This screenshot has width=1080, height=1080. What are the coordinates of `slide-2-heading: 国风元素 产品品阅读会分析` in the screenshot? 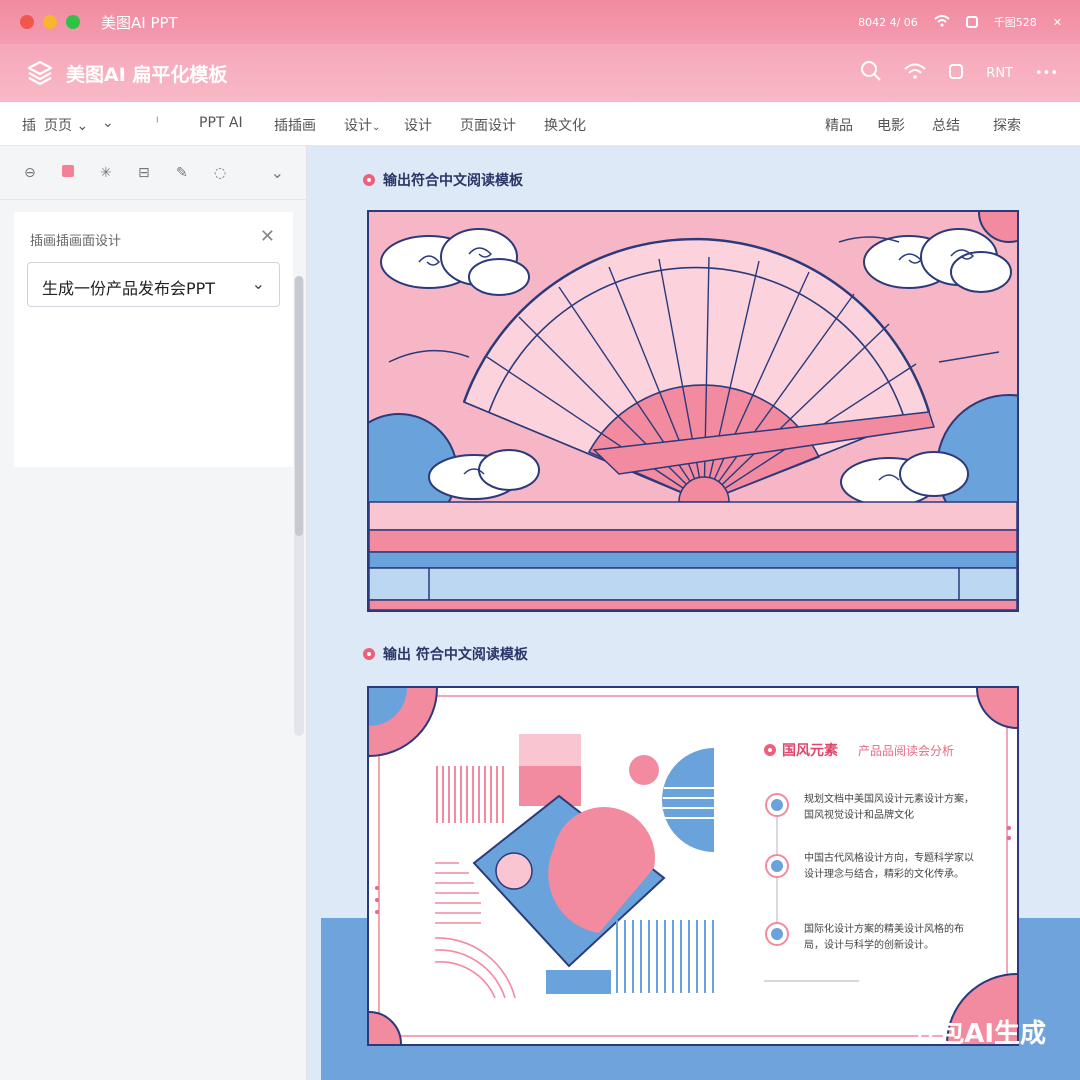 It's located at (859, 750).